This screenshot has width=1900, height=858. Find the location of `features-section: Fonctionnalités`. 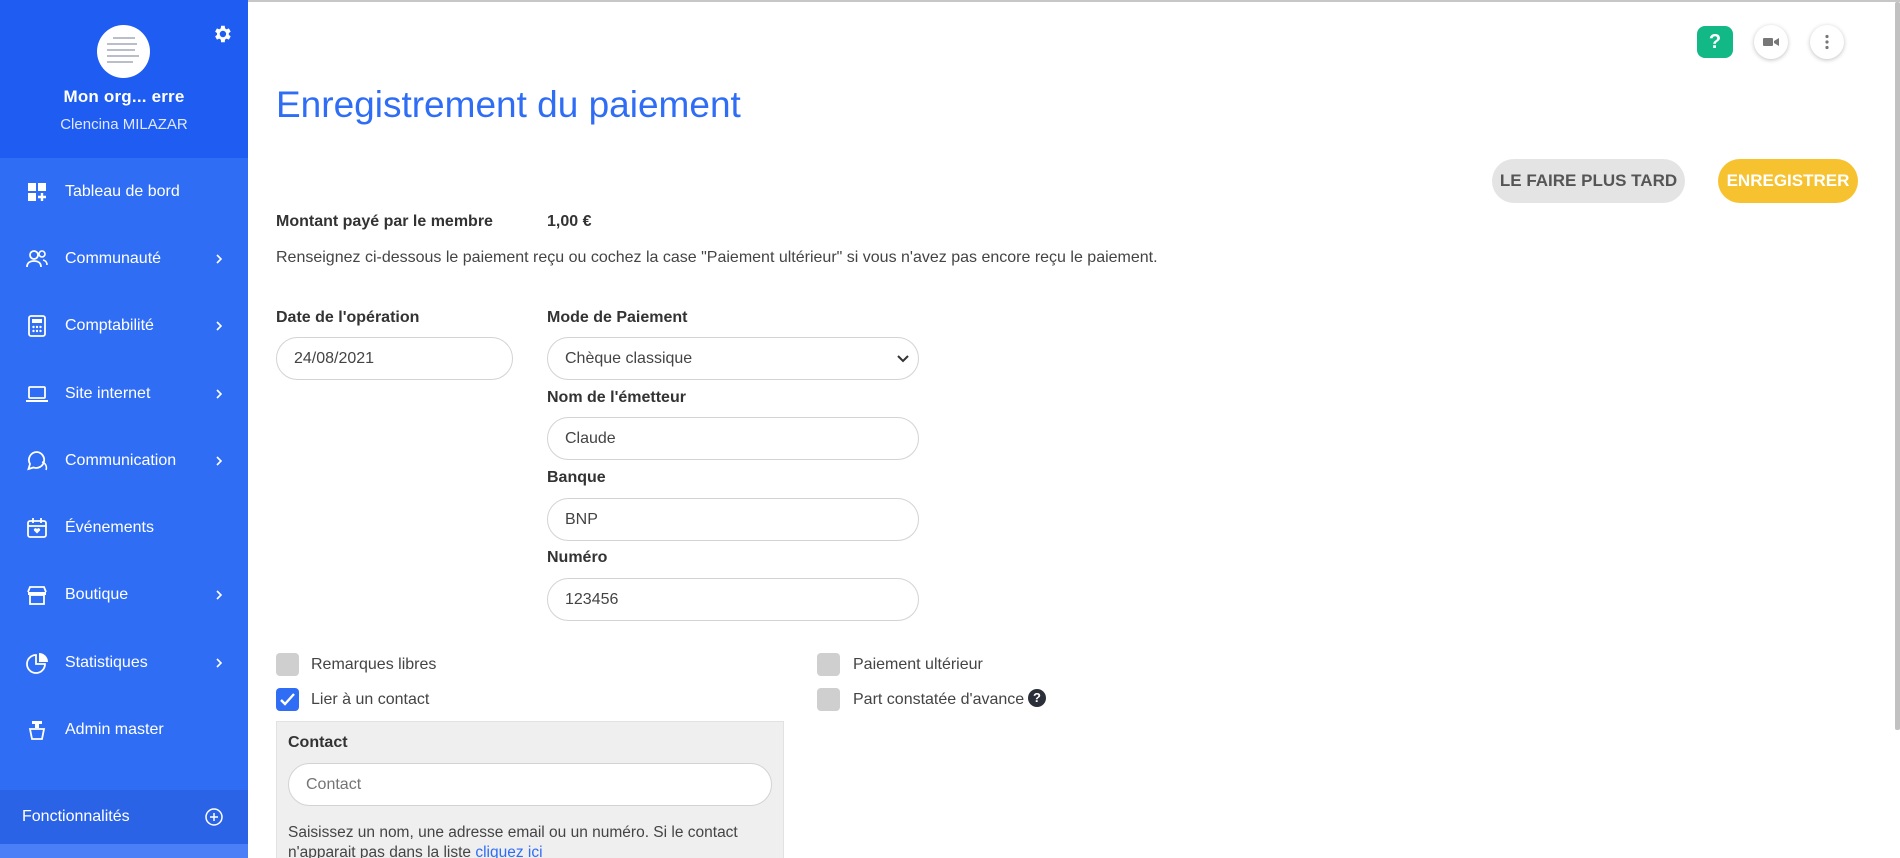

features-section: Fonctionnalités is located at coordinates (124, 817).